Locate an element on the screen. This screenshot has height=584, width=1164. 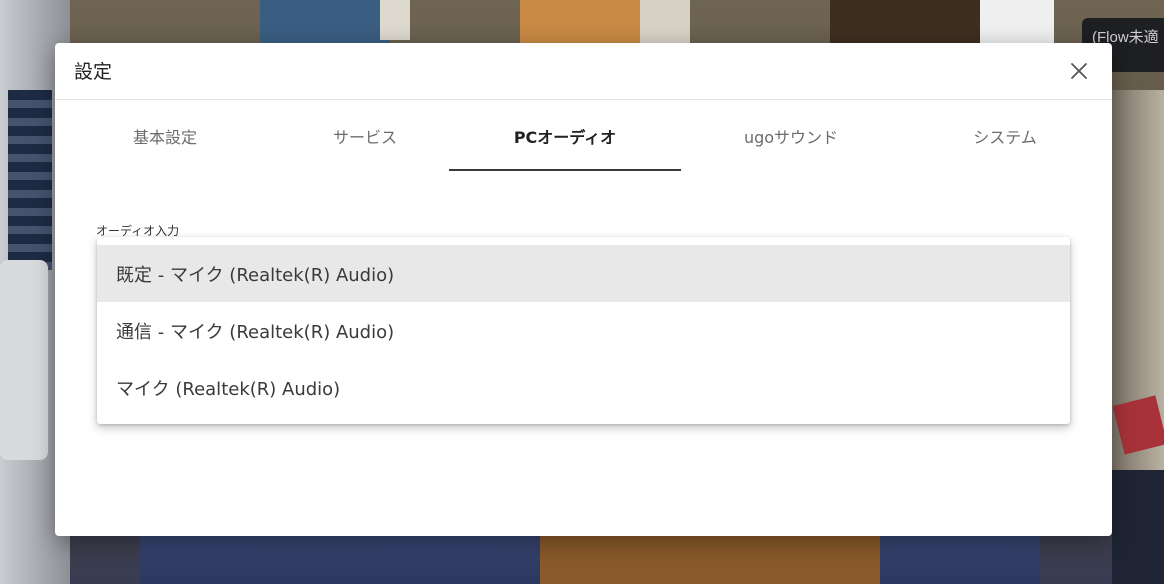
dialog-header: 設定 is located at coordinates (583, 71).